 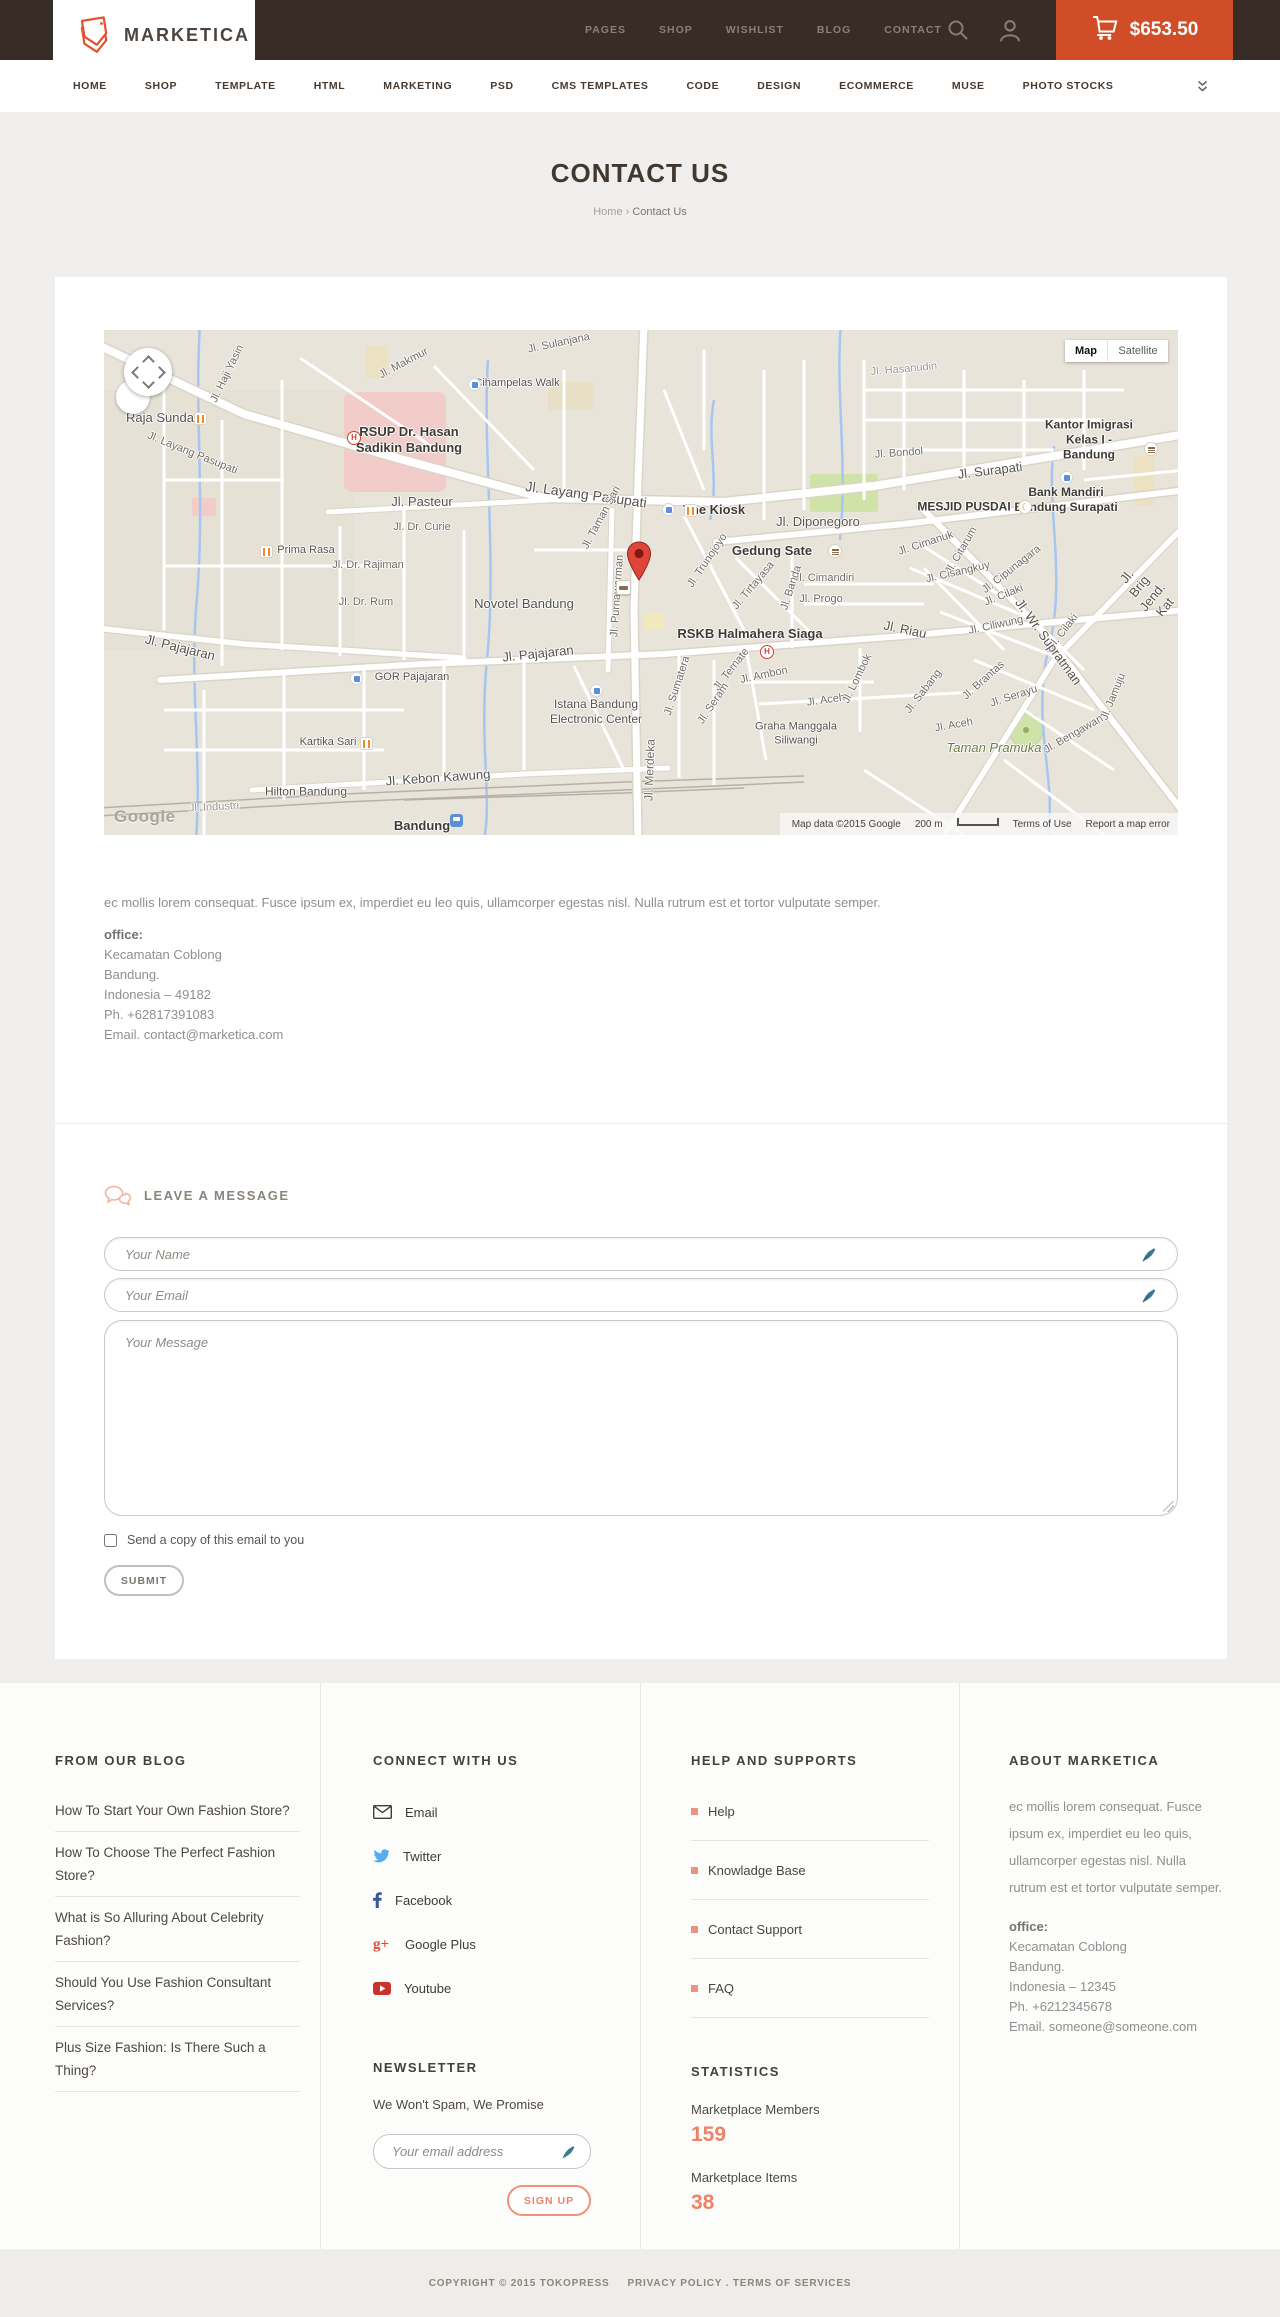 I want to click on map-label: Jl. Dr. Rum, so click(x=366, y=602).